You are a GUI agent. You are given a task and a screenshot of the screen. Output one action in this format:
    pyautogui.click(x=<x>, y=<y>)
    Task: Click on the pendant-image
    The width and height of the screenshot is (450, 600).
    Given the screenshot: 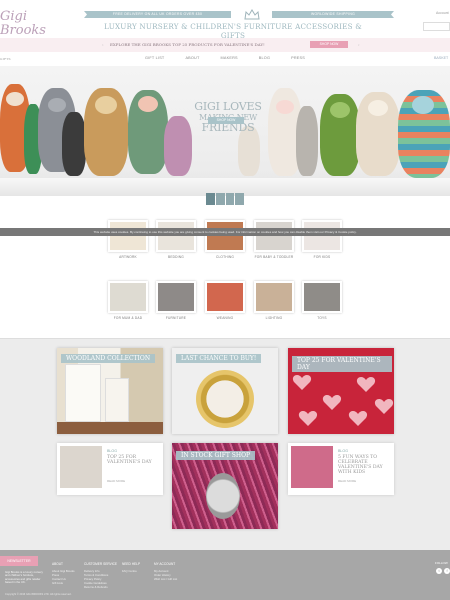 What is the action you would take?
    pyautogui.click(x=223, y=496)
    